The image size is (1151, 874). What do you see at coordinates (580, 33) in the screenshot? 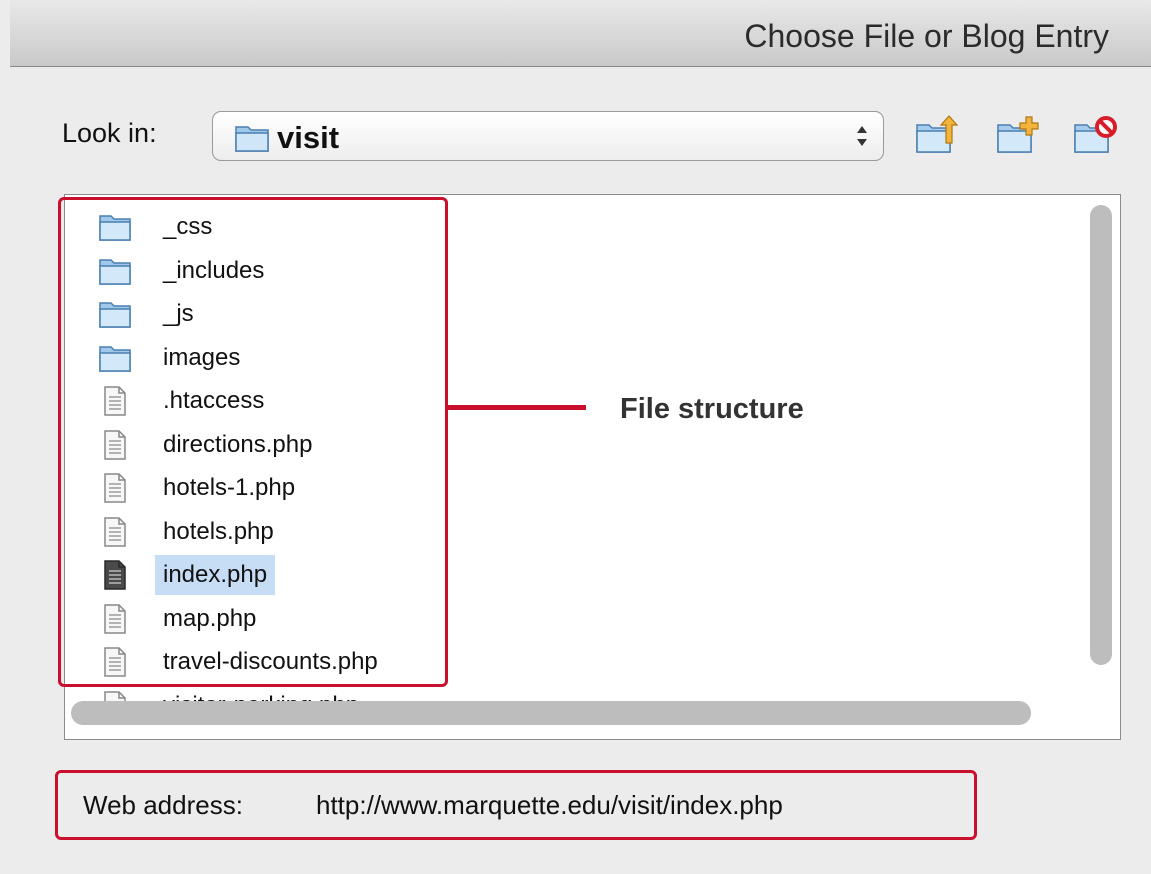
I see `title-bar: Choose File or Blog Entry` at bounding box center [580, 33].